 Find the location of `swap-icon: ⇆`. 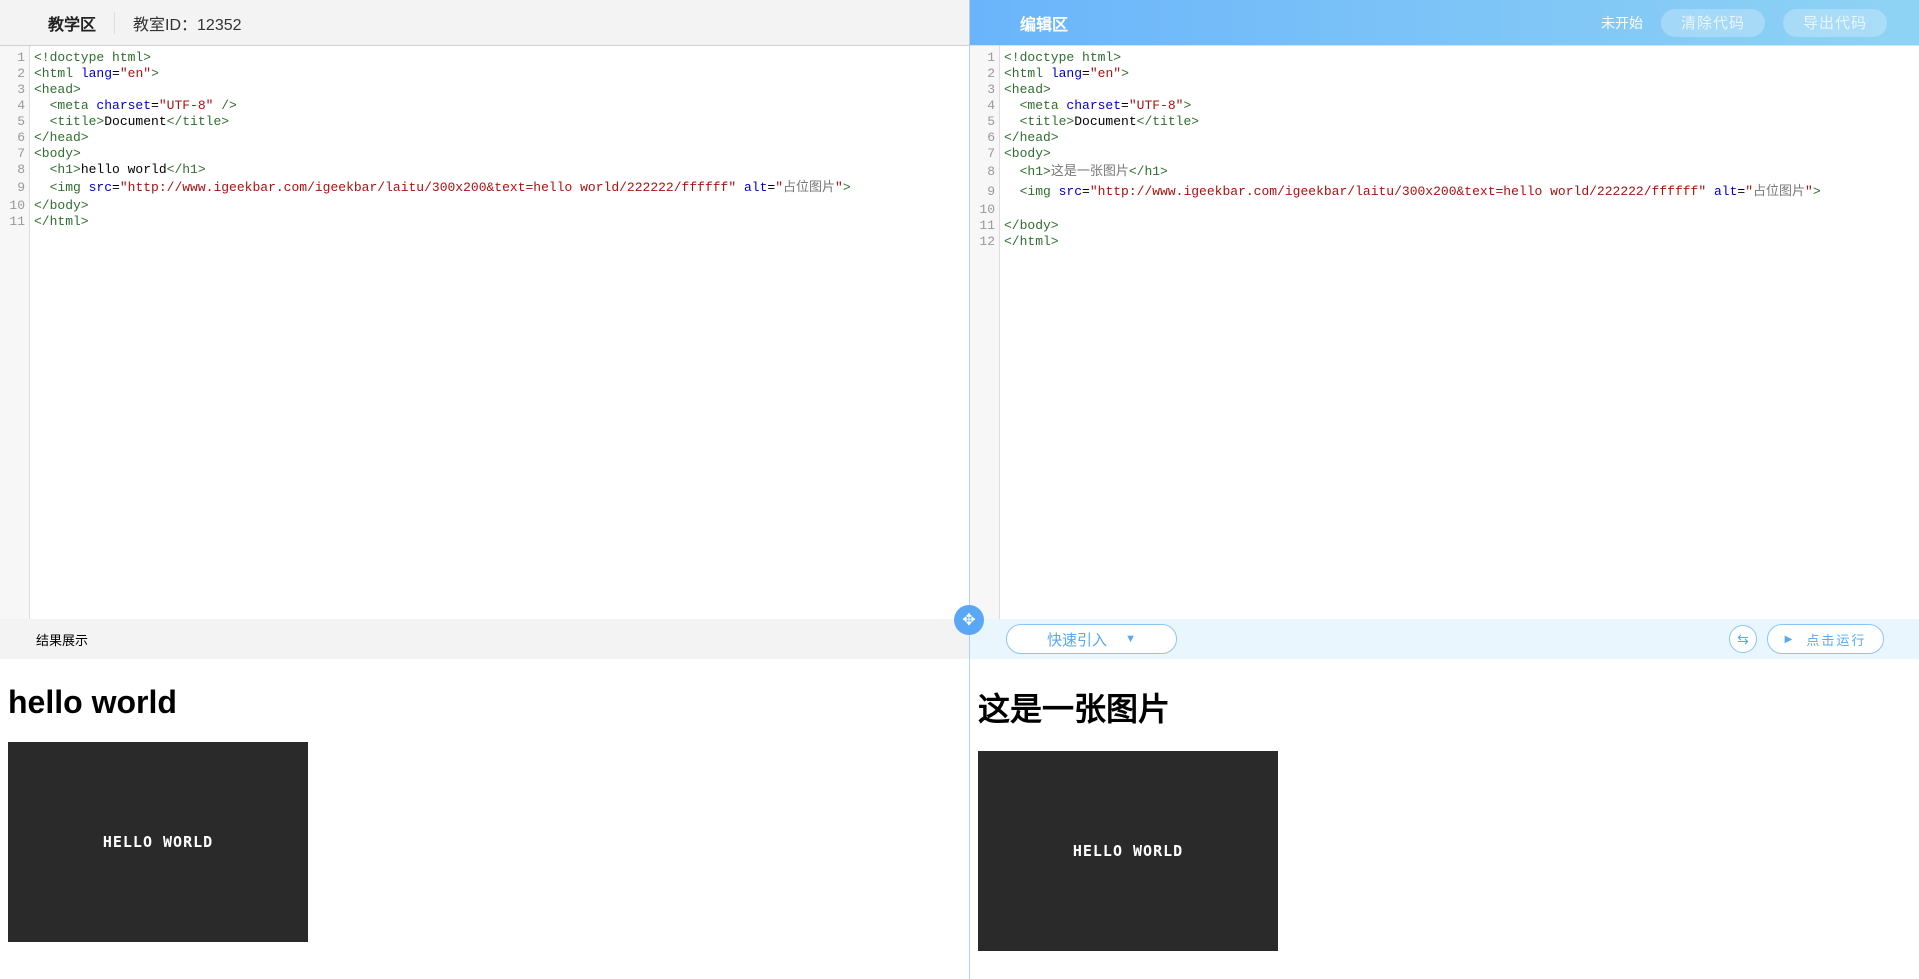

swap-icon: ⇆ is located at coordinates (1743, 639).